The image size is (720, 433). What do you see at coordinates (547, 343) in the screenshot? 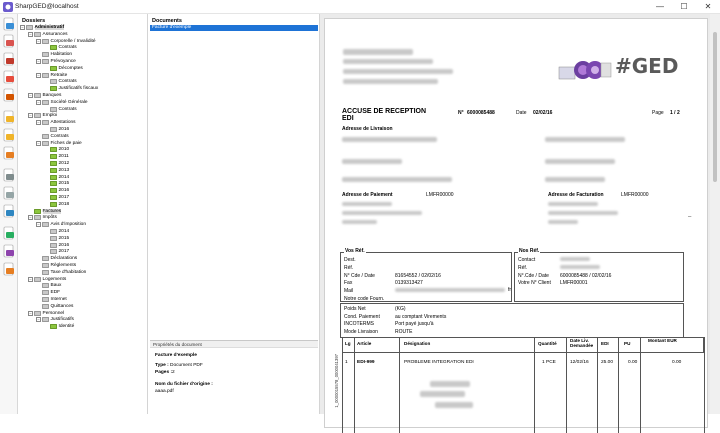
I see `table-column-header: Quantité` at bounding box center [547, 343].